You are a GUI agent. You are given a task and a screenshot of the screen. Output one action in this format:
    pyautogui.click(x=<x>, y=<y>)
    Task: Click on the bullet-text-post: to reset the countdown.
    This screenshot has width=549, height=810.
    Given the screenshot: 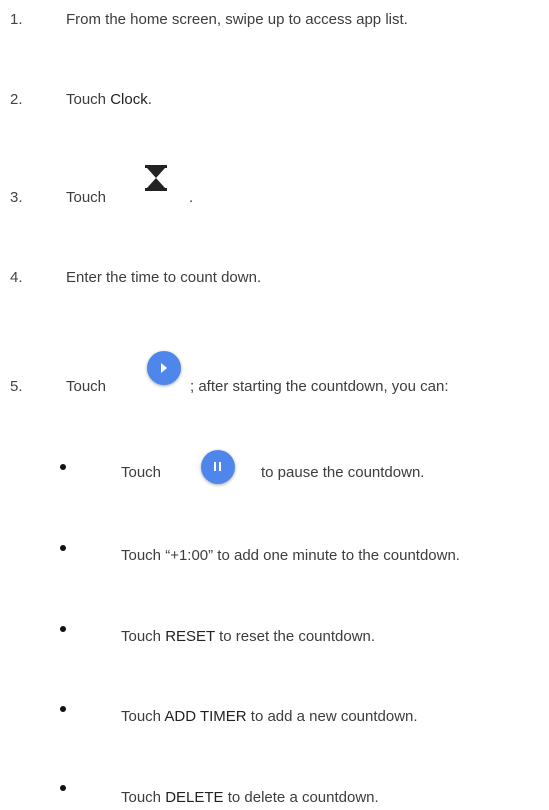 What is the action you would take?
    pyautogui.click(x=295, y=636)
    